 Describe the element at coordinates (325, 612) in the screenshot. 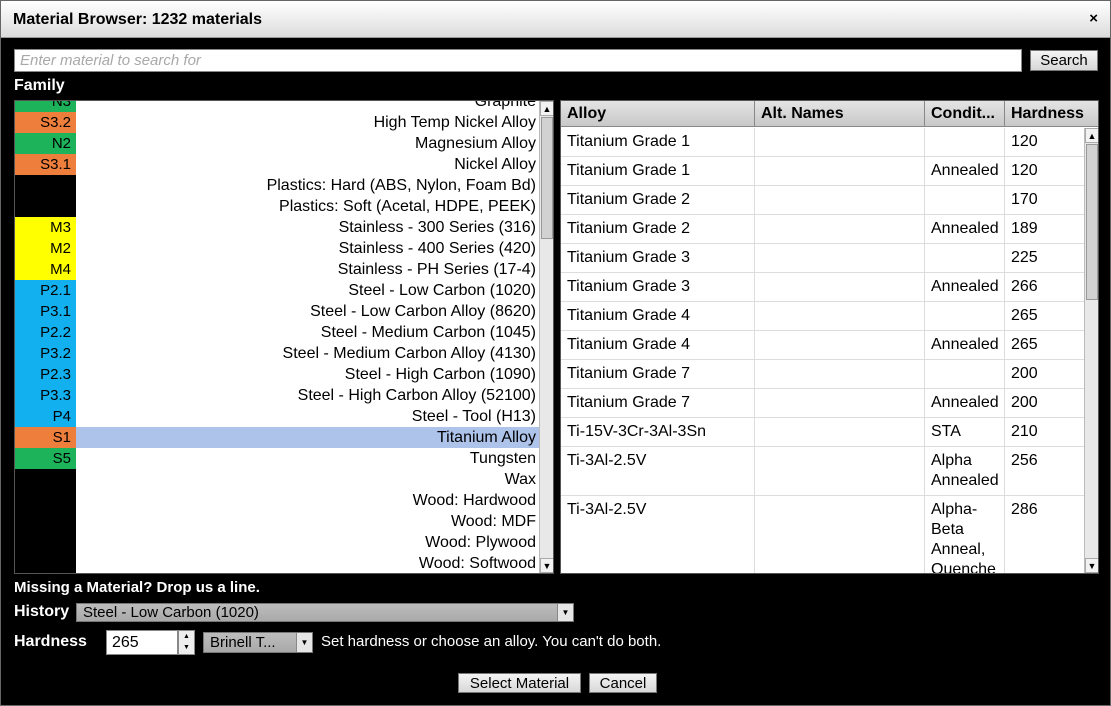

I see `history-dropdown: Steel - Low Carbon (1020) ▼` at that location.